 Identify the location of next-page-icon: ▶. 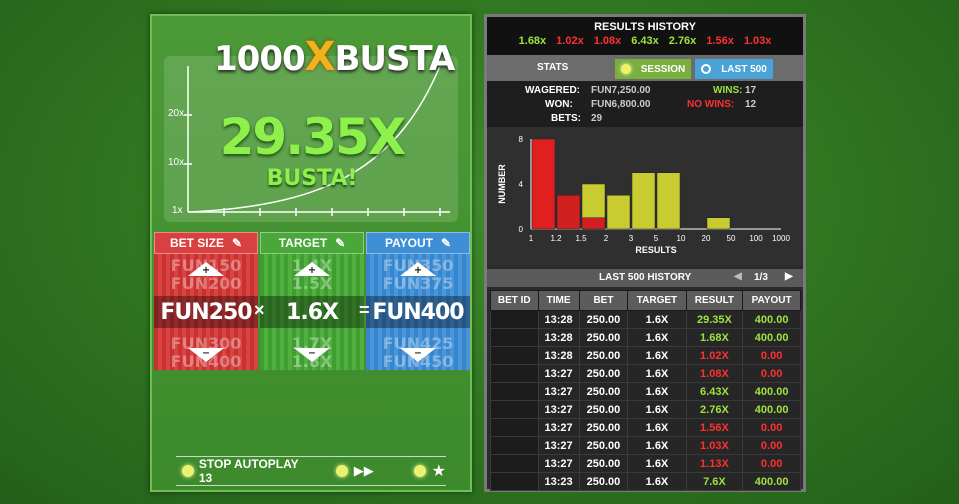
(789, 276).